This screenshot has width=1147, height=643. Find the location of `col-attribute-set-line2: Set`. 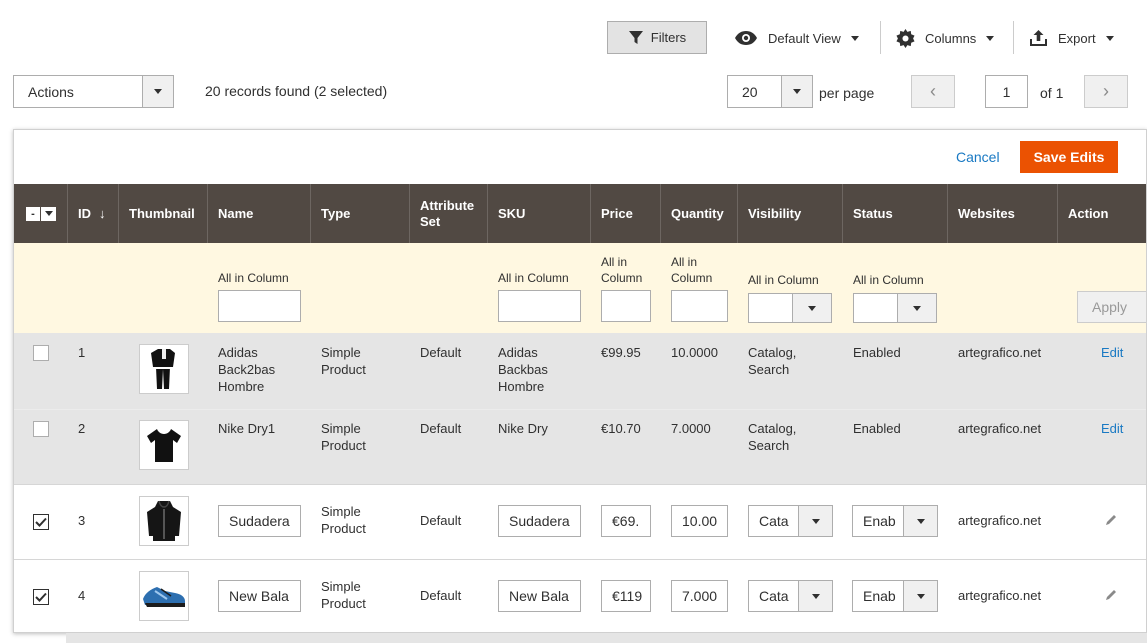

col-attribute-set-line2: Set is located at coordinates (430, 221).